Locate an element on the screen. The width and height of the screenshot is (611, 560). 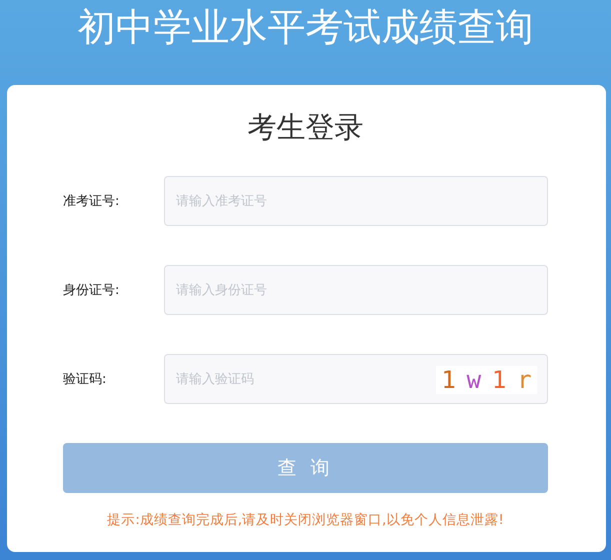
field-label: 验证码: is located at coordinates (85, 379).